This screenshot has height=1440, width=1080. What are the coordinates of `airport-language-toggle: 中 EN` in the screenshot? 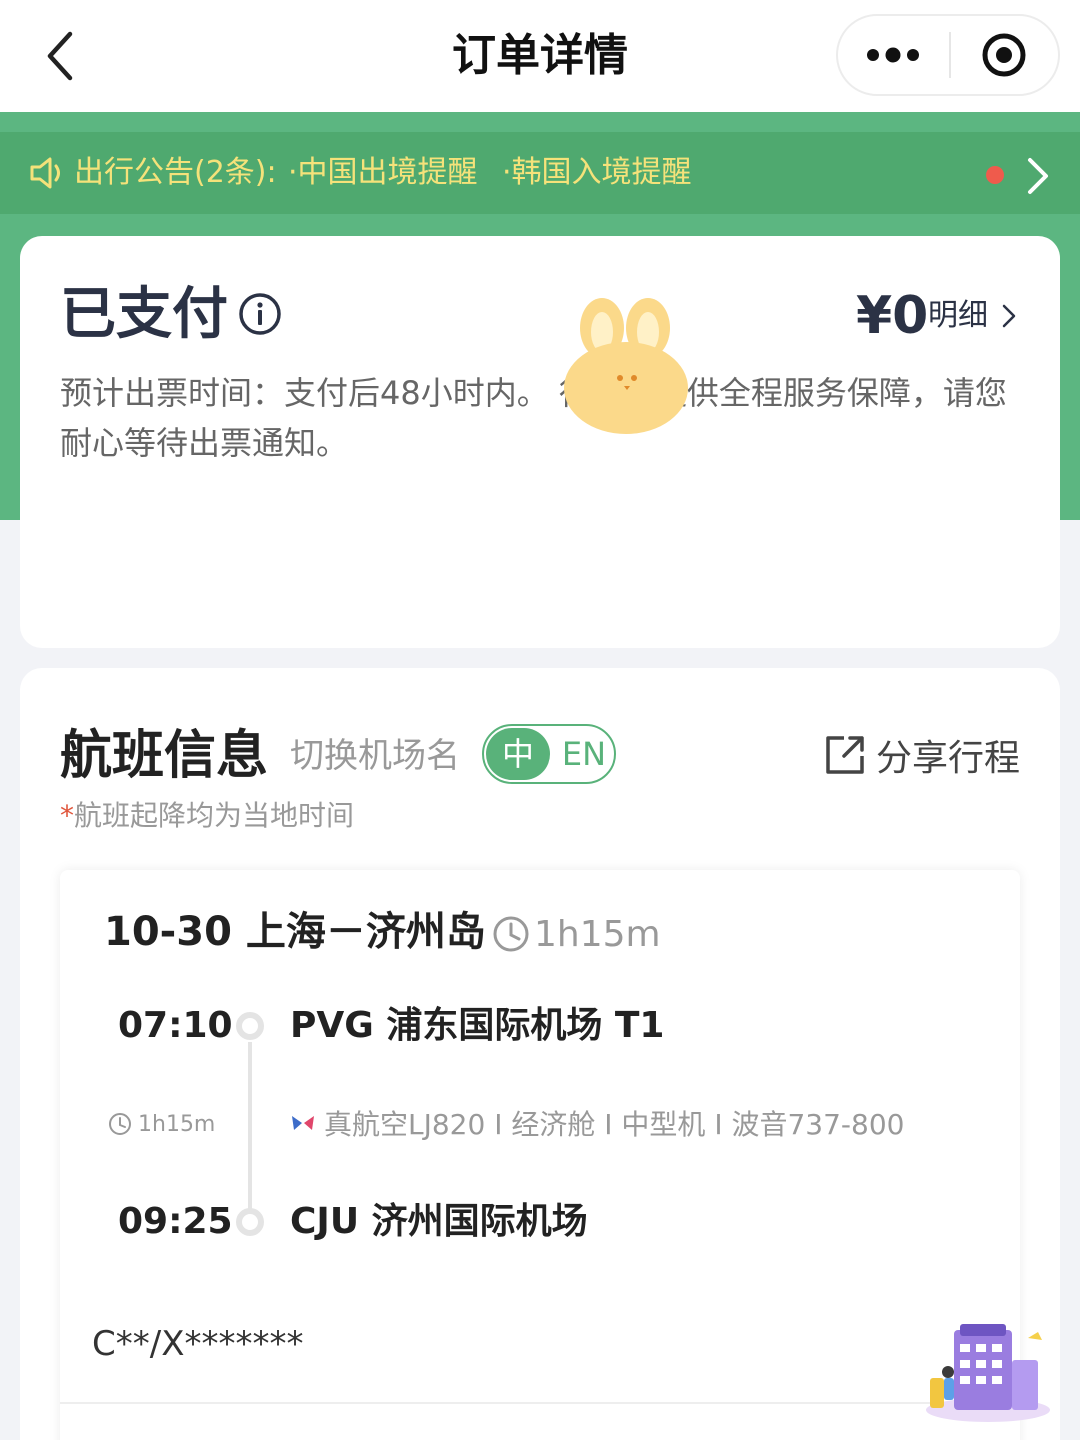 It's located at (549, 754).